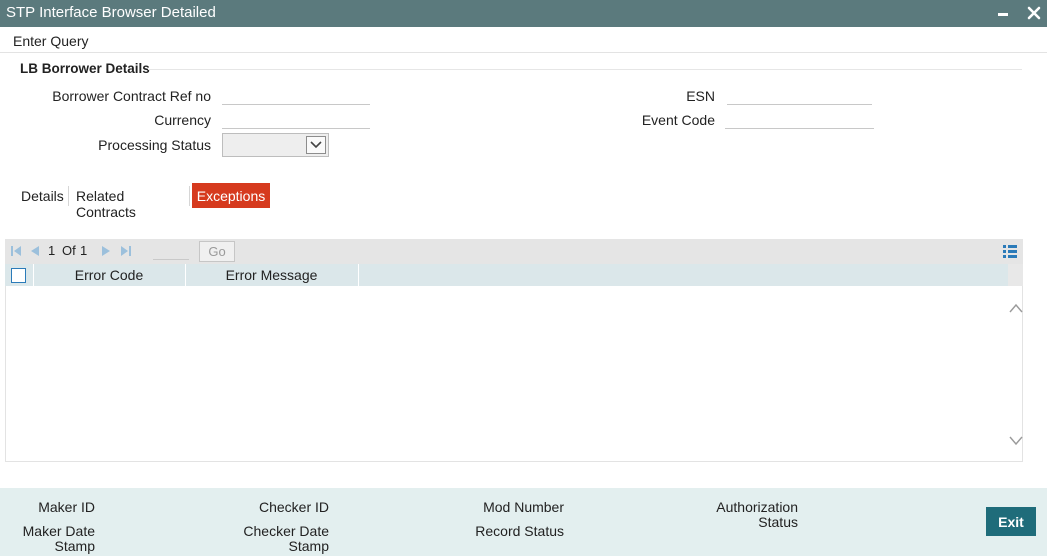  Describe the element at coordinates (293, 507) in the screenshot. I see `checker-id-label: Checker ID` at that location.